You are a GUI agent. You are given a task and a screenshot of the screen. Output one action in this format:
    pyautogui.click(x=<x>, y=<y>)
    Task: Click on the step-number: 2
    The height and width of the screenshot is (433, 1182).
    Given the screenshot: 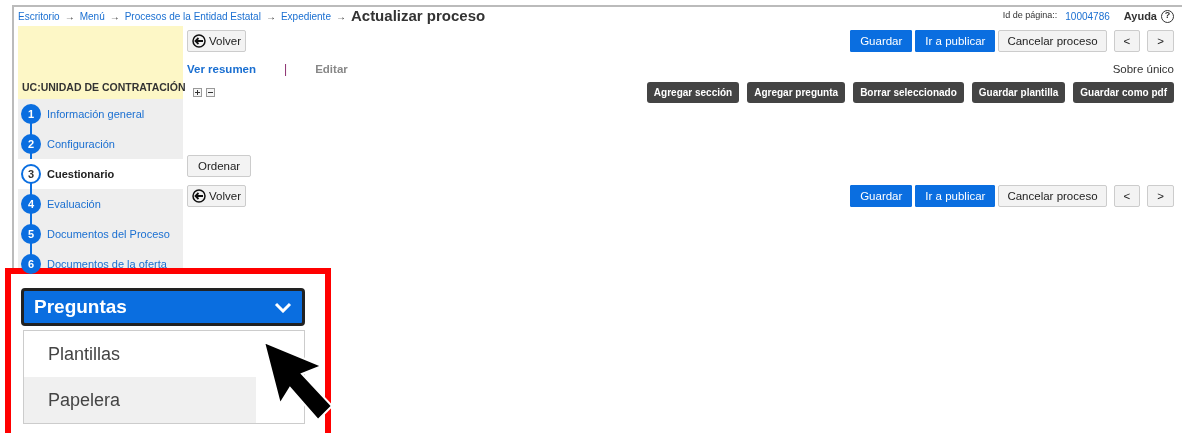 What is the action you would take?
    pyautogui.click(x=31, y=144)
    